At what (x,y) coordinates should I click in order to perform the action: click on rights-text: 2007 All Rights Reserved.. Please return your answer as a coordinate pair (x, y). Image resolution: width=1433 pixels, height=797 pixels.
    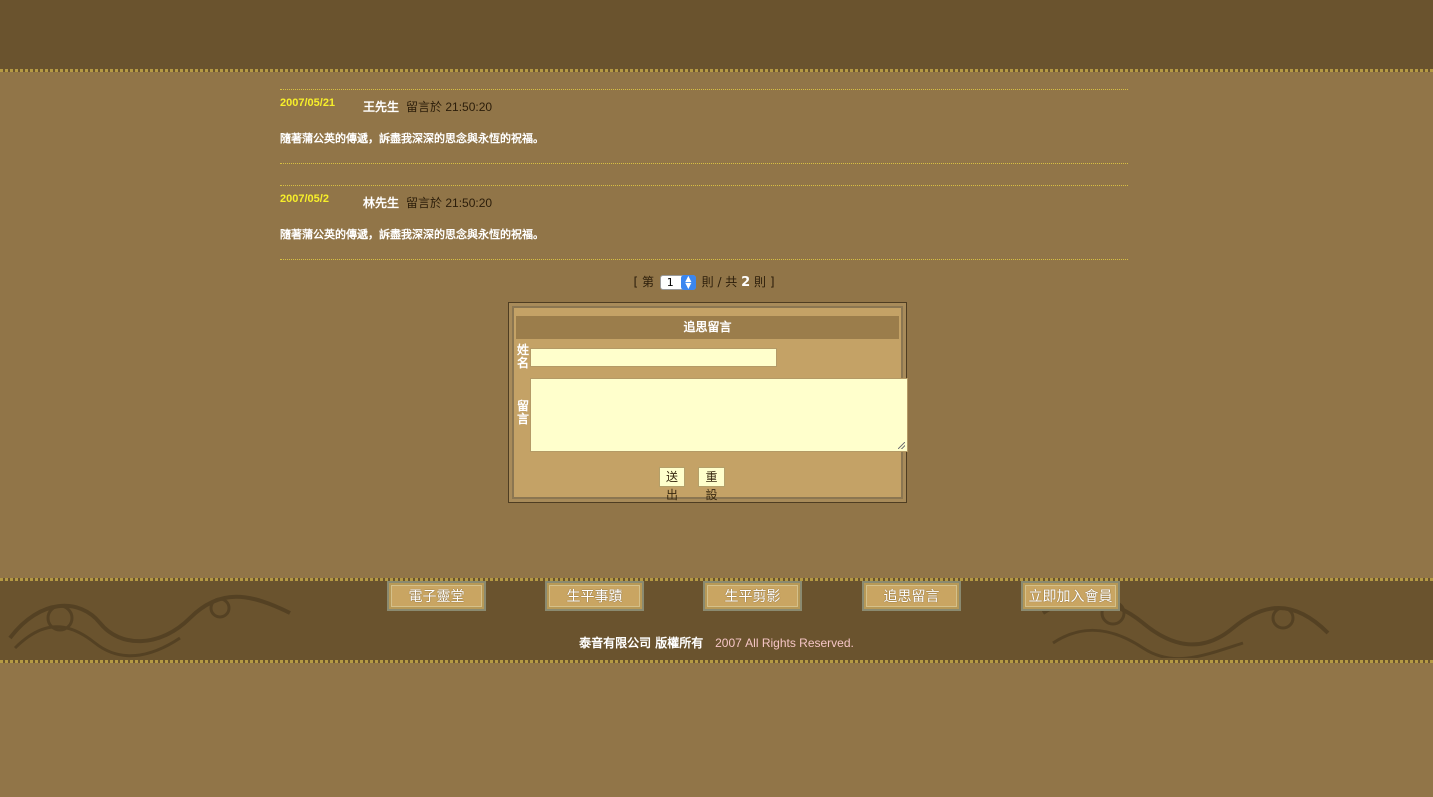
    Looking at the image, I should click on (784, 643).